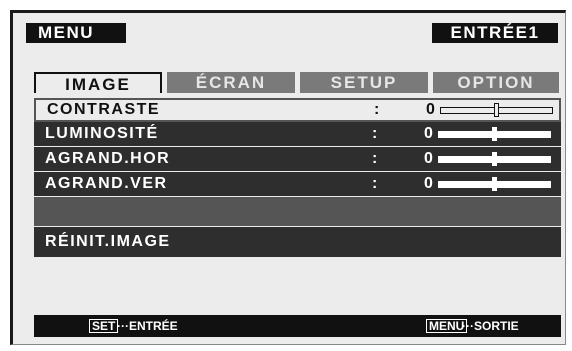  What do you see at coordinates (297, 242) in the screenshot?
I see `menu-item-reinit-image: RÉINIT.IMAGE` at bounding box center [297, 242].